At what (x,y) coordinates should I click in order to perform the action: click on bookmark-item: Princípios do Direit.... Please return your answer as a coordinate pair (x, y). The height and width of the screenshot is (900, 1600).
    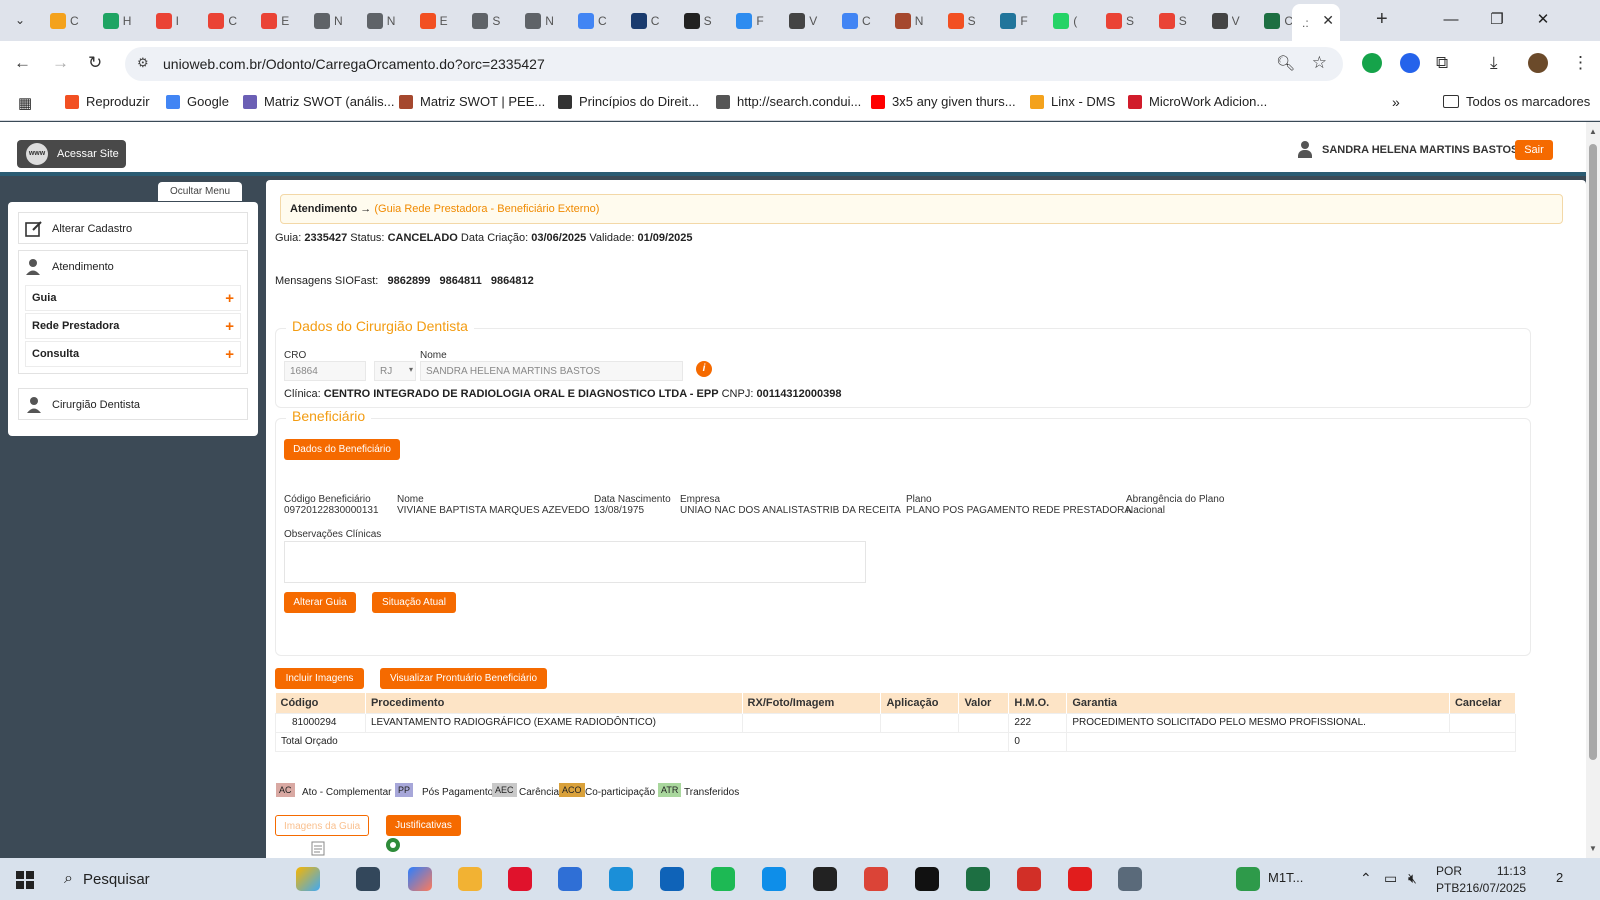
    Looking at the image, I should click on (628, 101).